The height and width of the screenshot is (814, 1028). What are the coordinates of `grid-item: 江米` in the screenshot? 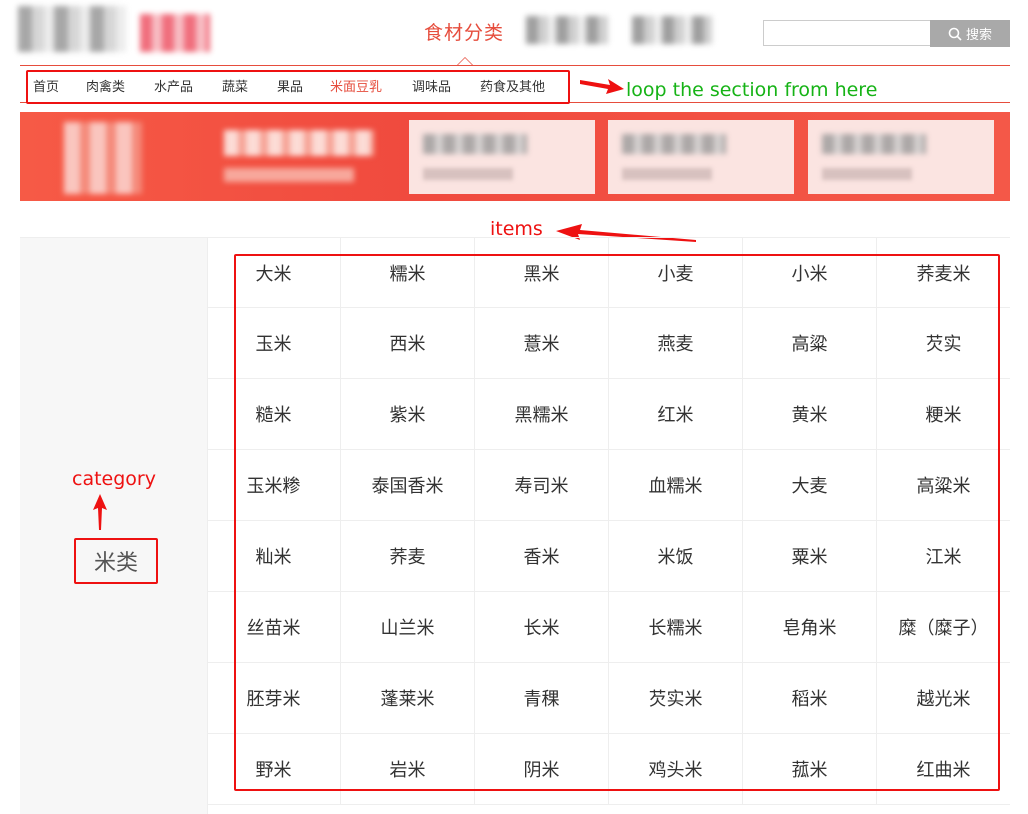 It's located at (943, 556).